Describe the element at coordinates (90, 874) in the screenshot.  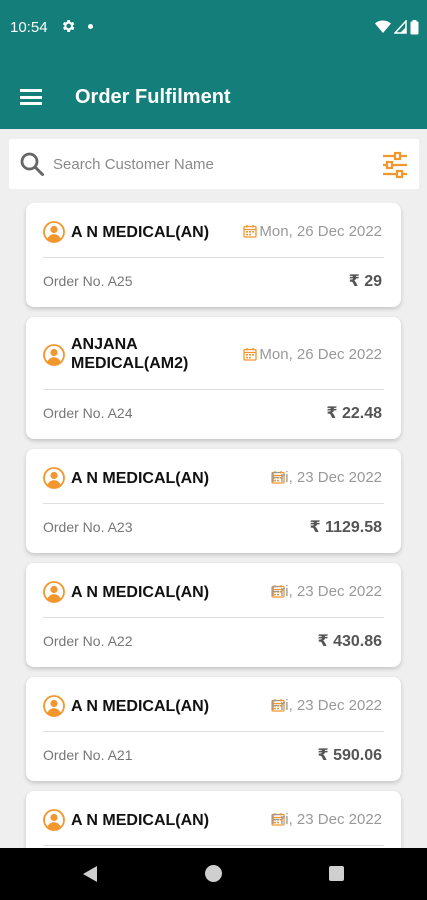
I see `back-icon` at that location.